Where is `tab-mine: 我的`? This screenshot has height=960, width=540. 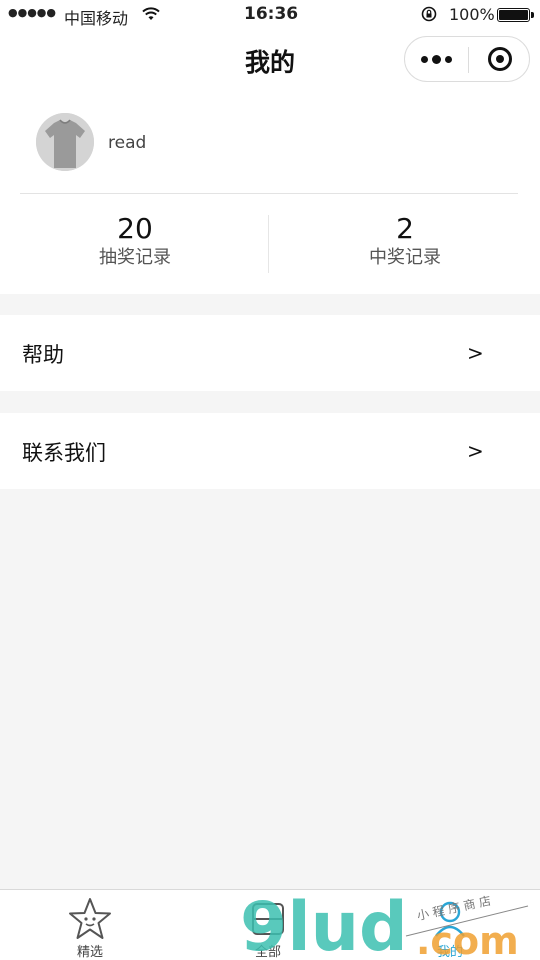 tab-mine: 我的 is located at coordinates (450, 925).